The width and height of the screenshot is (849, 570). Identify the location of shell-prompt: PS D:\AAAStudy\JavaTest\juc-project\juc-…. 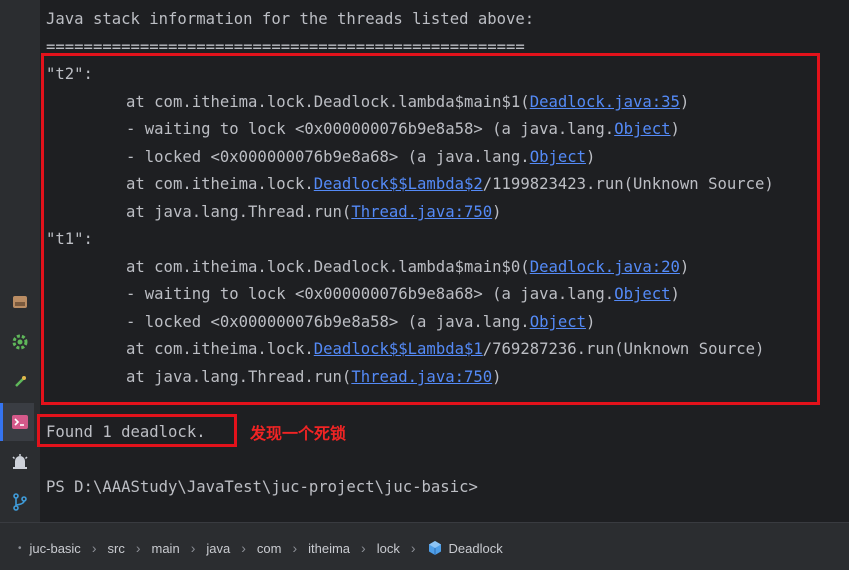
(262, 487).